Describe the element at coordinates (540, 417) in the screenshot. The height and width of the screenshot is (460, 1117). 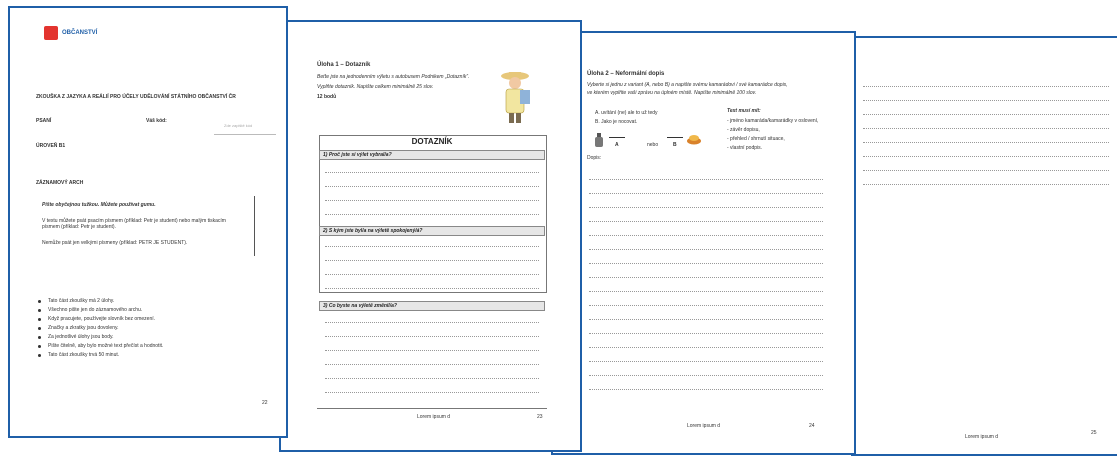
I see `page-number: 23` at that location.